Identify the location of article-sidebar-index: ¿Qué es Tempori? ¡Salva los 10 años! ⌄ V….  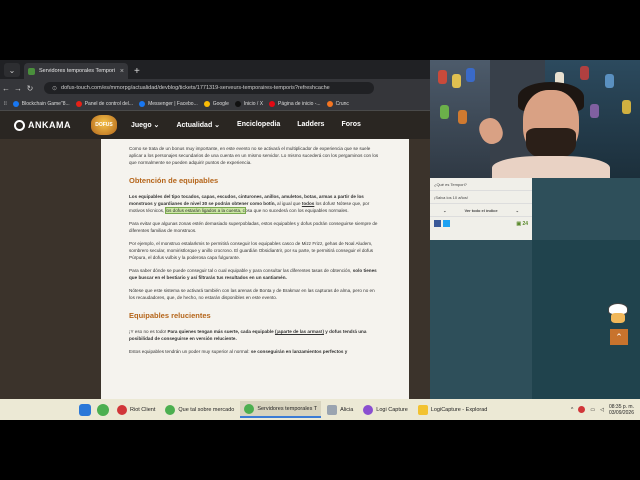
(481, 209).